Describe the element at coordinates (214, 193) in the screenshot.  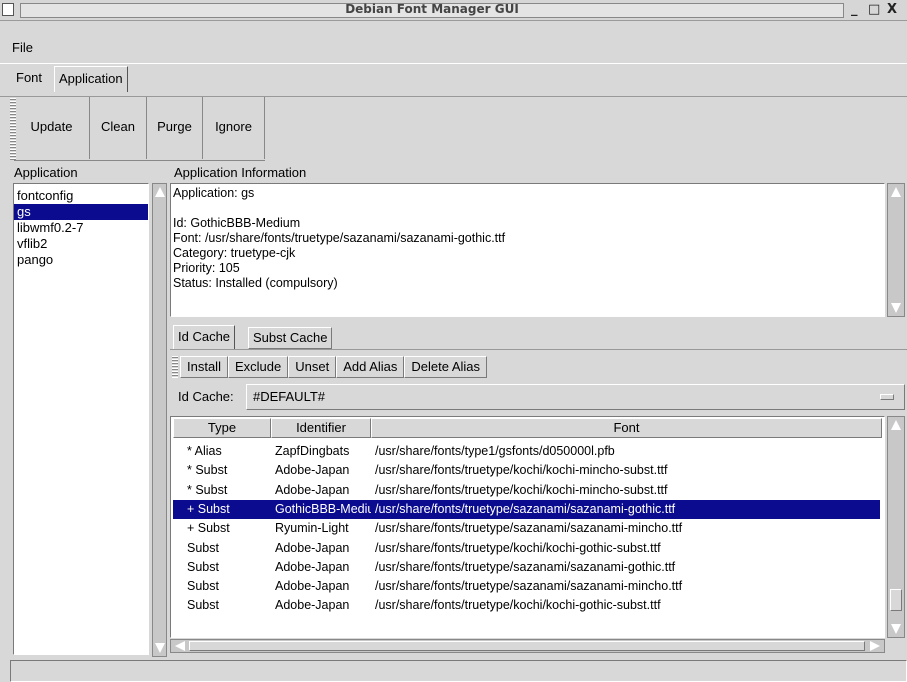
I see `info-application: Application: gs` at that location.